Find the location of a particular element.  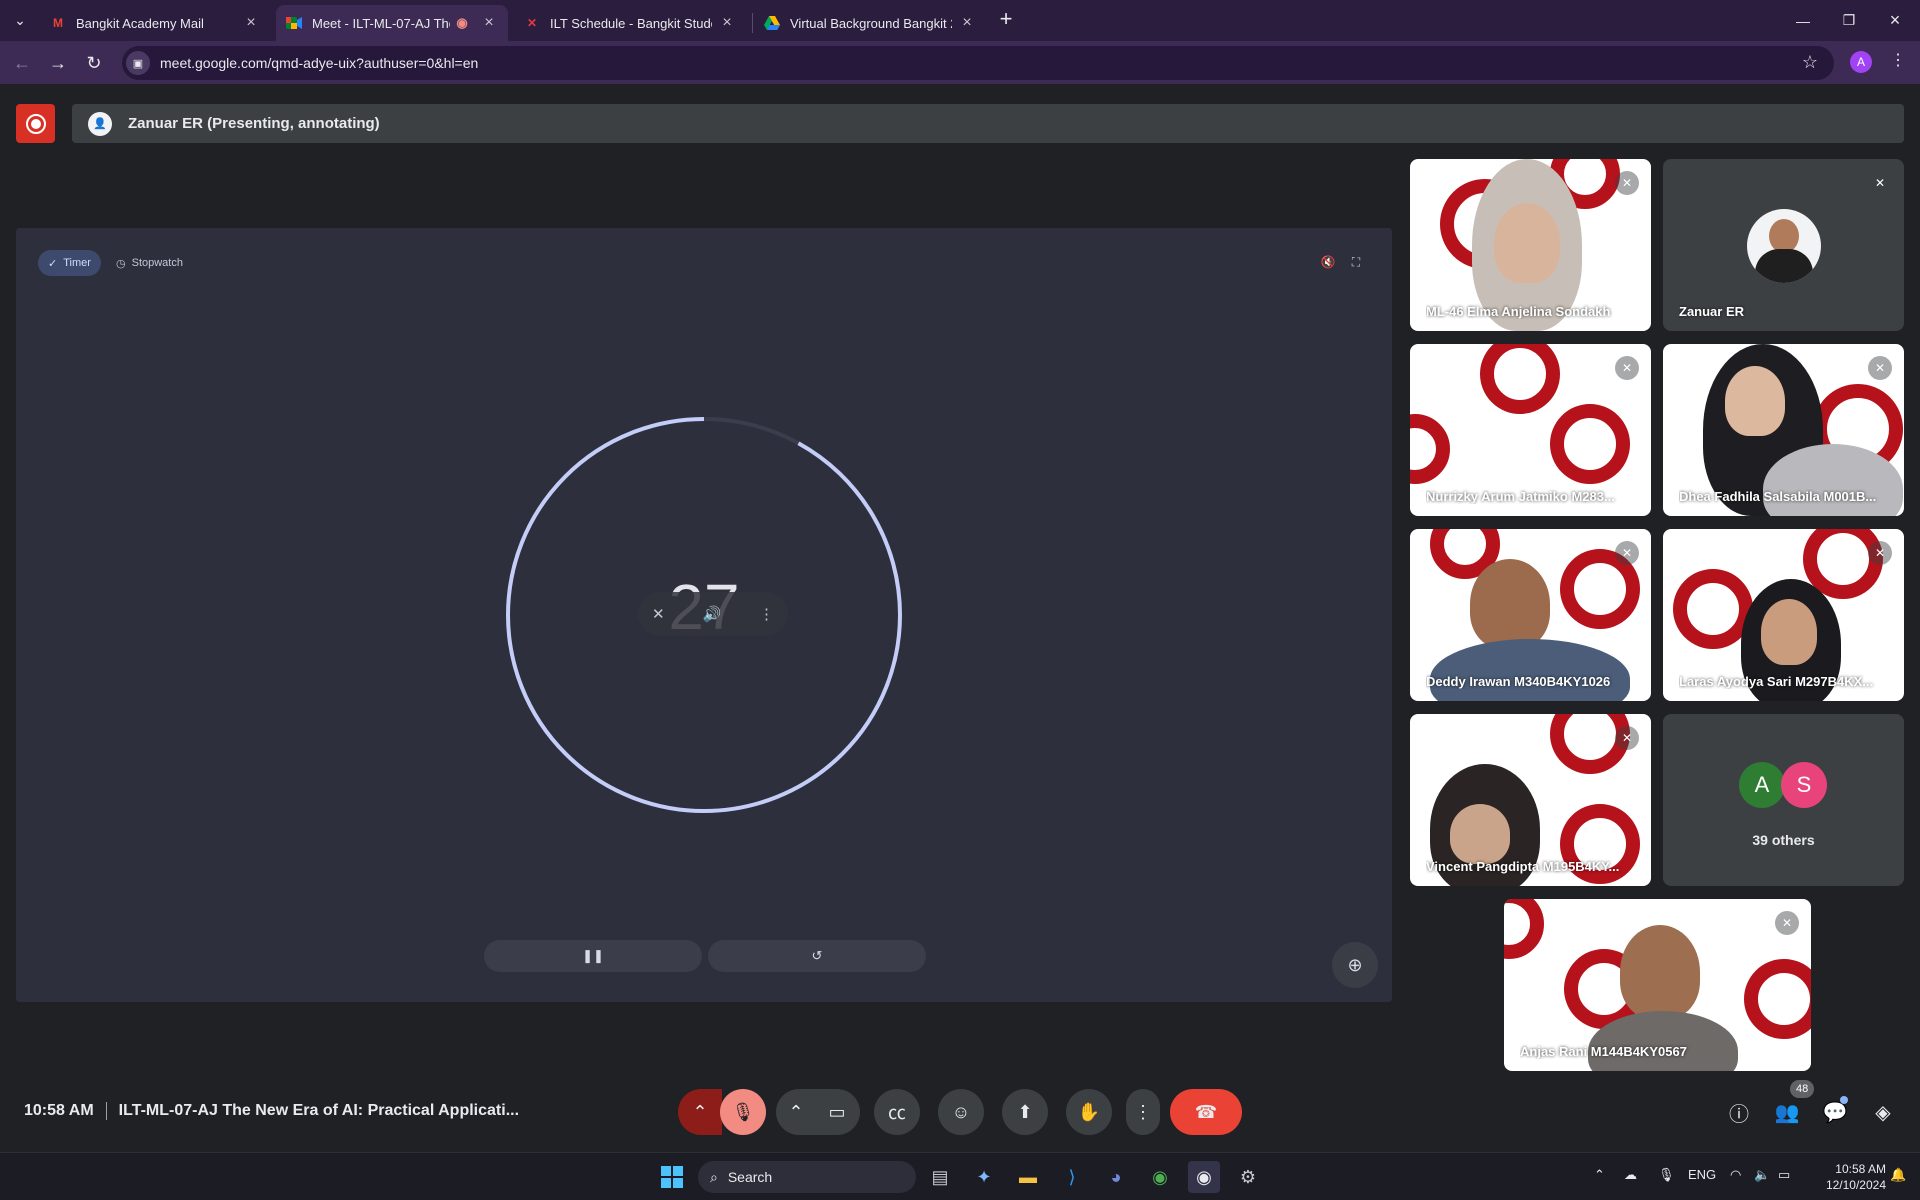

people-button: 👥 is located at coordinates (1787, 1112).